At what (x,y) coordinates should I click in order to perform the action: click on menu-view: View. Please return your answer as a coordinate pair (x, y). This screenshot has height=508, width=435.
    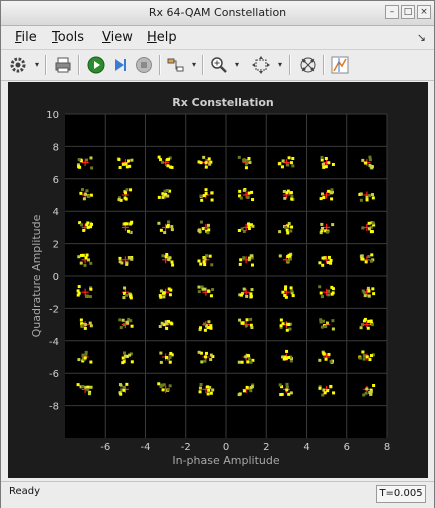
    Looking at the image, I should click on (117, 37).